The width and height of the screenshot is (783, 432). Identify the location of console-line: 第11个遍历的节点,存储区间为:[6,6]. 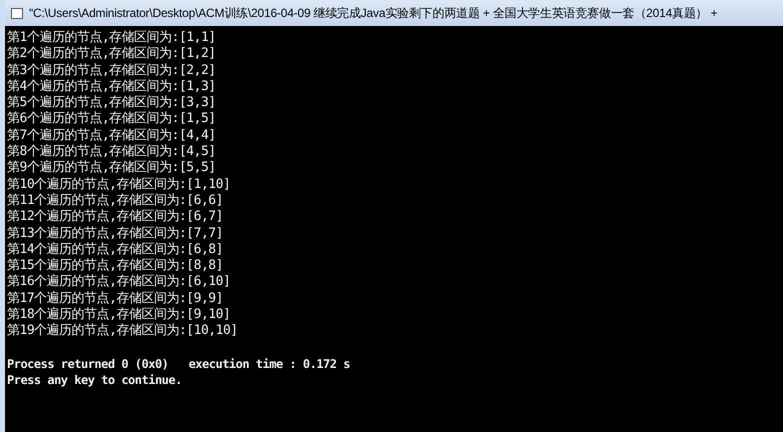
(115, 200).